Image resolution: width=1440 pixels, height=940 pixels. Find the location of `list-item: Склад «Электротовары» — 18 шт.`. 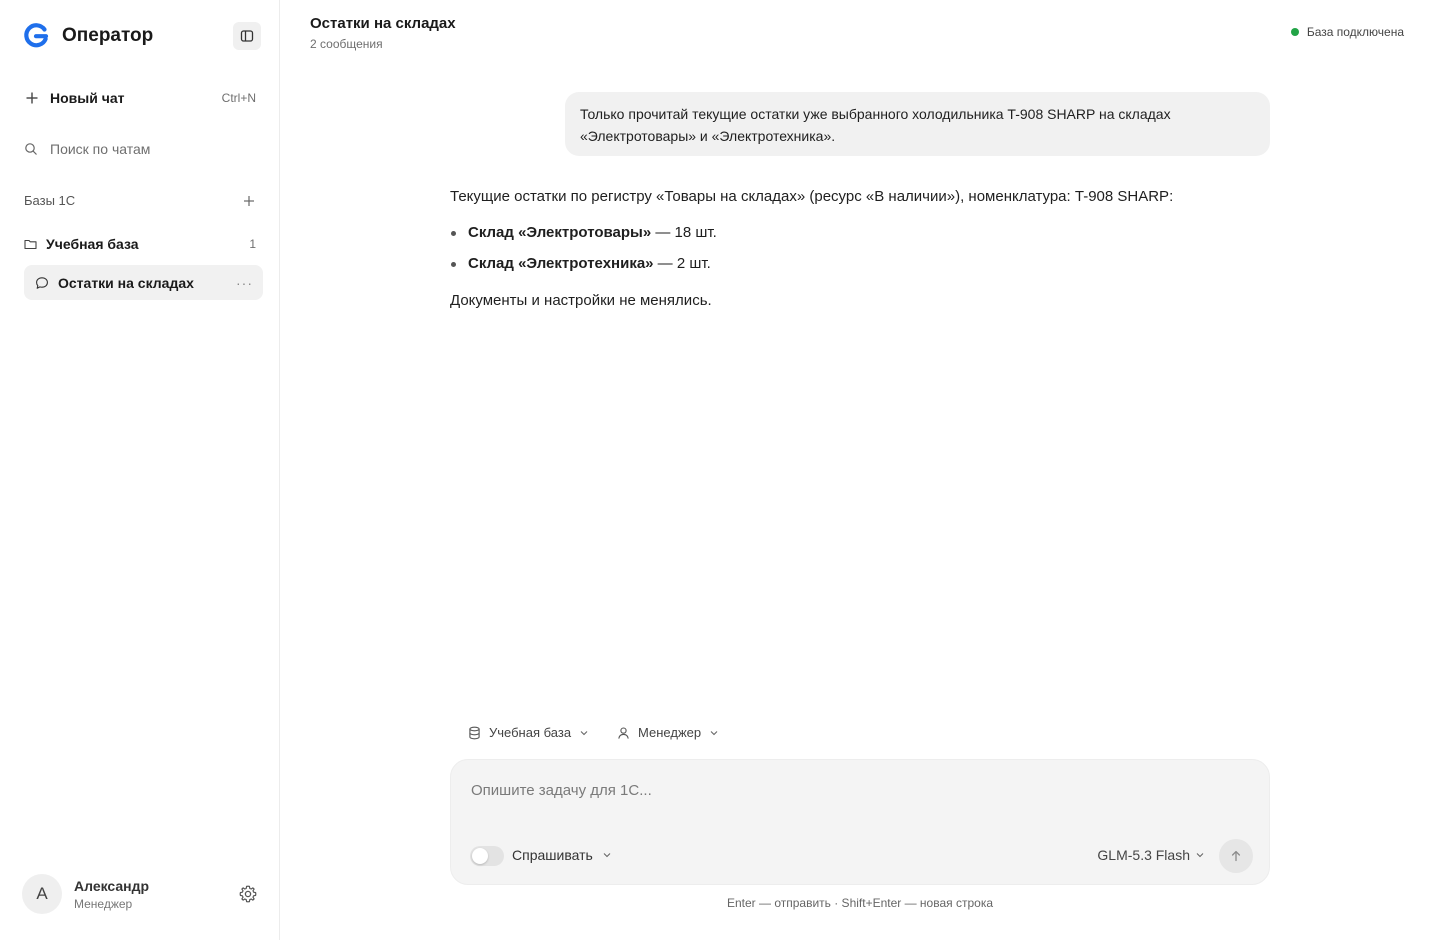

list-item: Склад «Электротовары» — 18 шт. is located at coordinates (860, 233).